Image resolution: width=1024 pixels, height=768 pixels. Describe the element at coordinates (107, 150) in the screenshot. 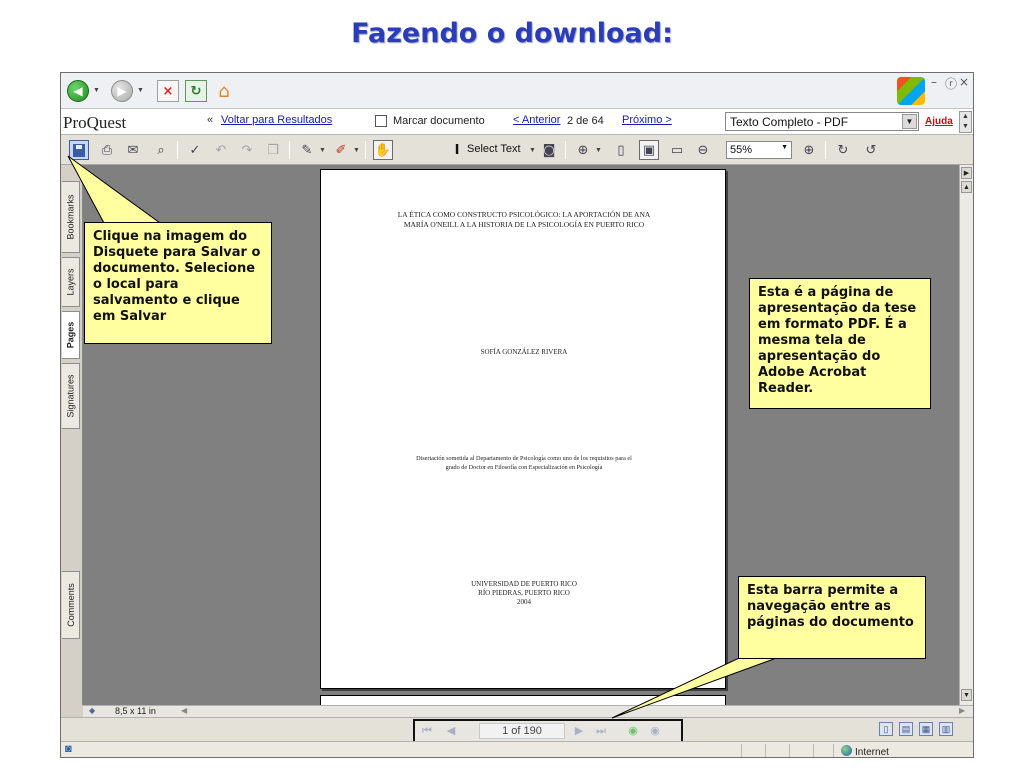

I see `print-icon: ⎙` at that location.